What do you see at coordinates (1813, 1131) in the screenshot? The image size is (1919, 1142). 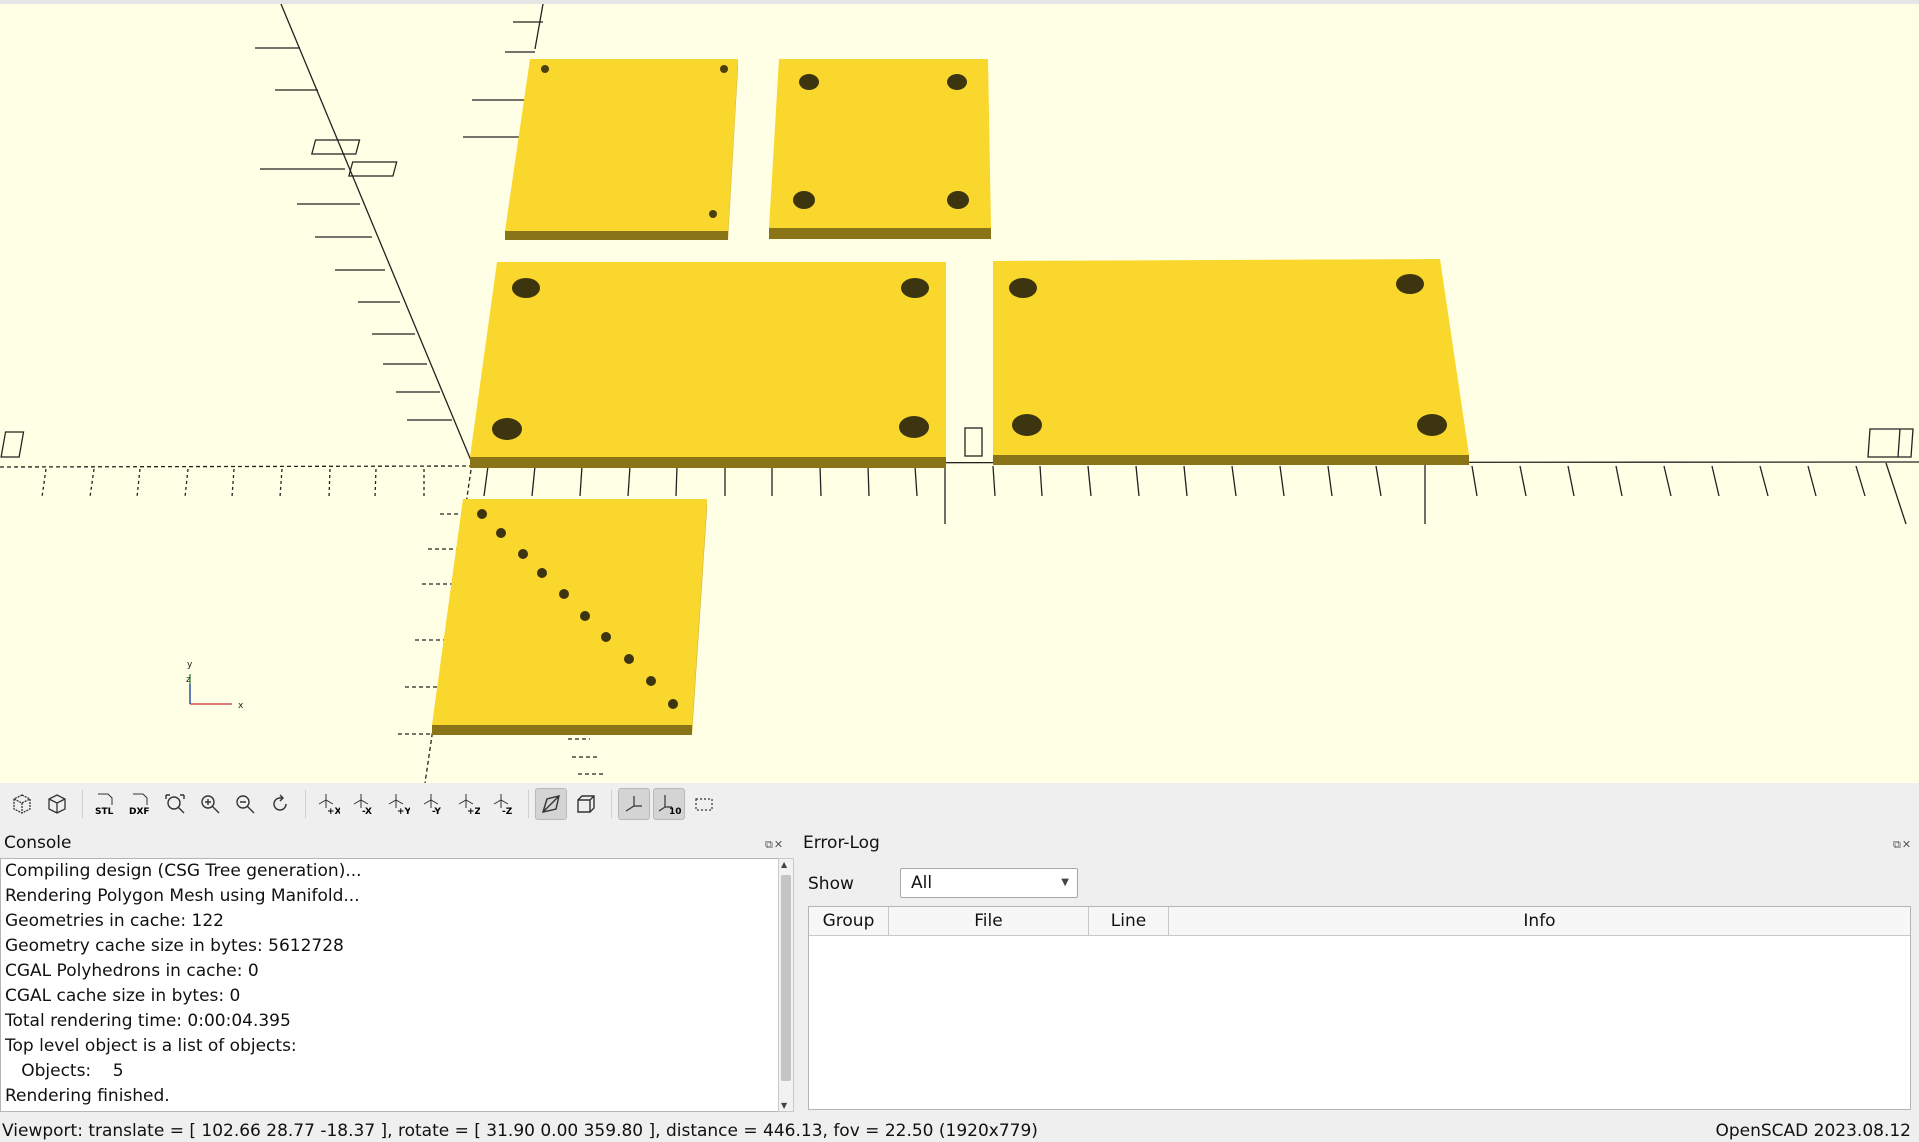 I see `version-label: OpenSCAD 2023.08.12` at bounding box center [1813, 1131].